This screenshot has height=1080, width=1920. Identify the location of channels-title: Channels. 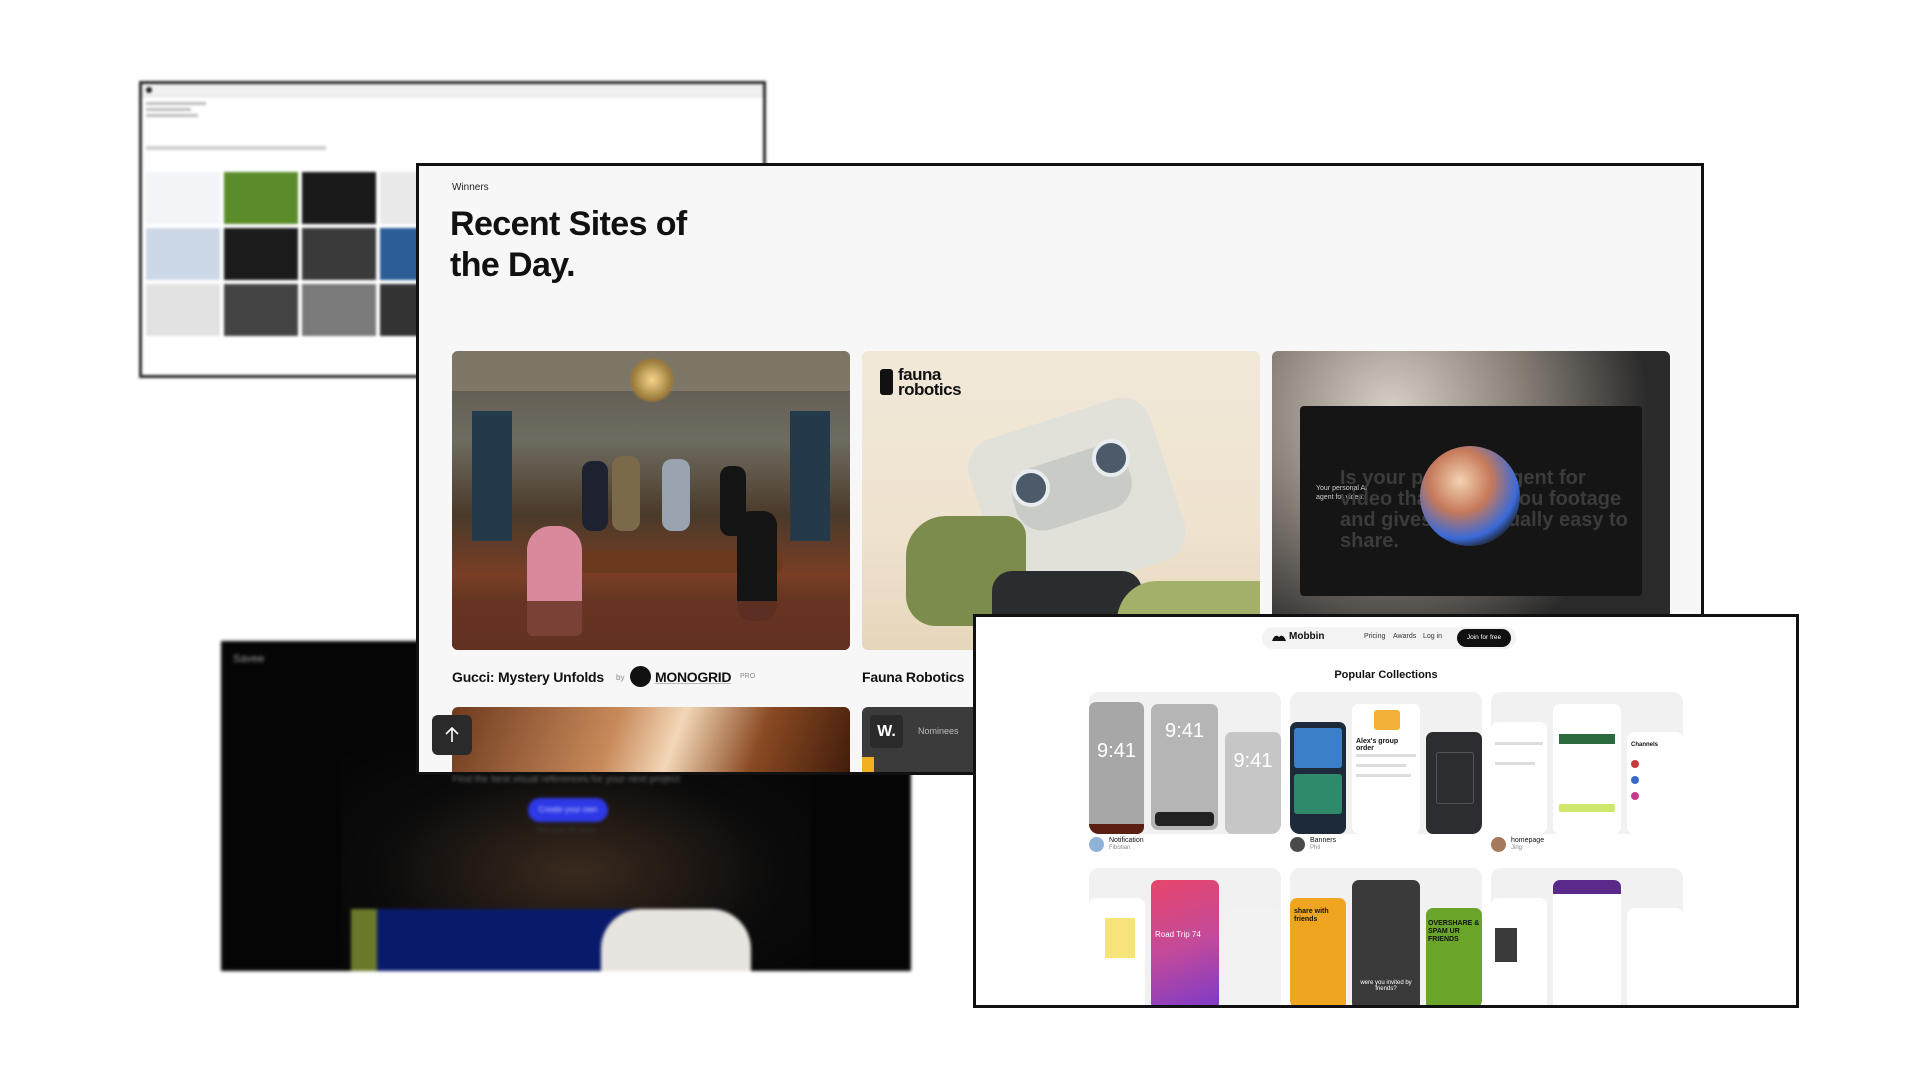
(1645, 745).